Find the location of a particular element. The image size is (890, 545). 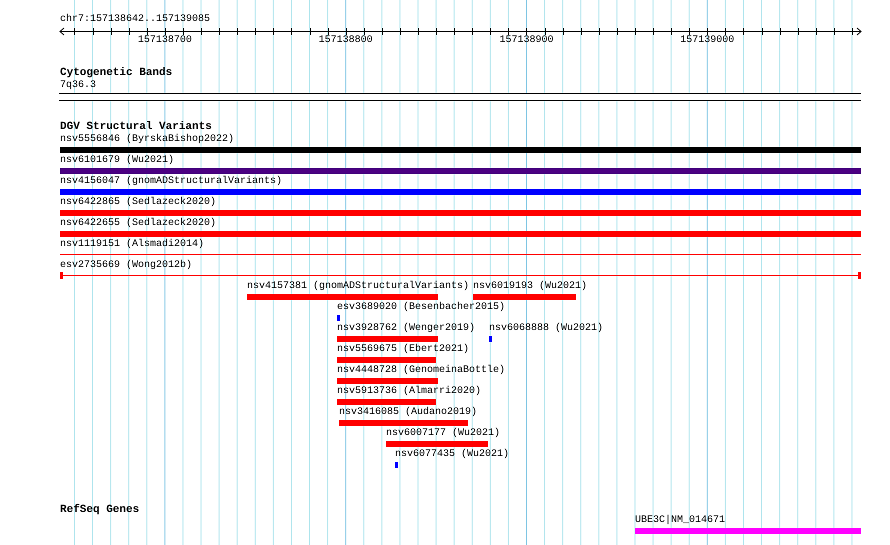

feature-label: nsv6101679 (Wu2021) is located at coordinates (117, 160).